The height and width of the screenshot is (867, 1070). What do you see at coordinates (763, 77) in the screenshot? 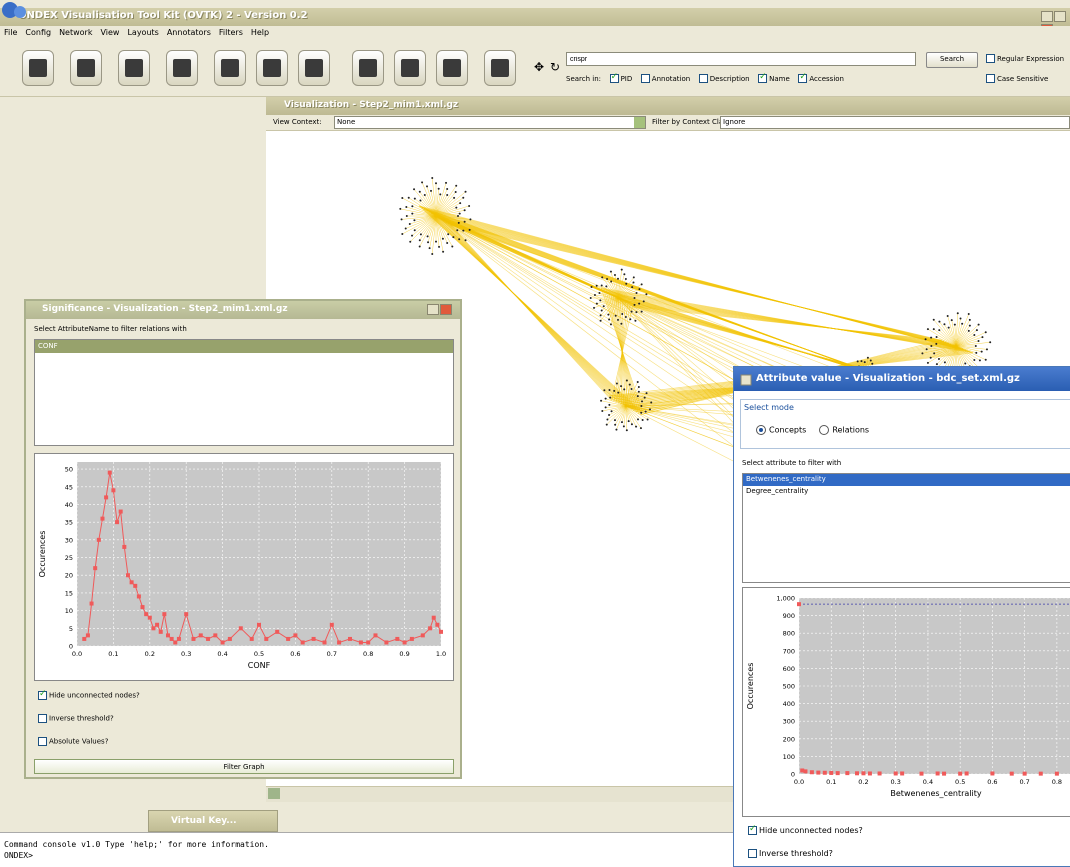
I see `name-checkbox` at bounding box center [763, 77].